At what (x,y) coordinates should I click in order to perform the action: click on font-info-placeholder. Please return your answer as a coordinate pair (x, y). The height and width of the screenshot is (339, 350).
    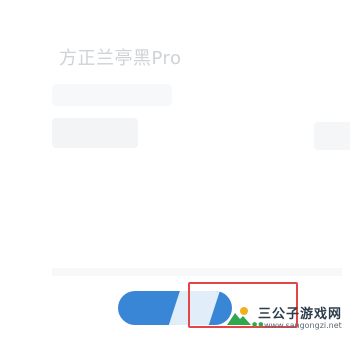
    Looking at the image, I should click on (112, 95).